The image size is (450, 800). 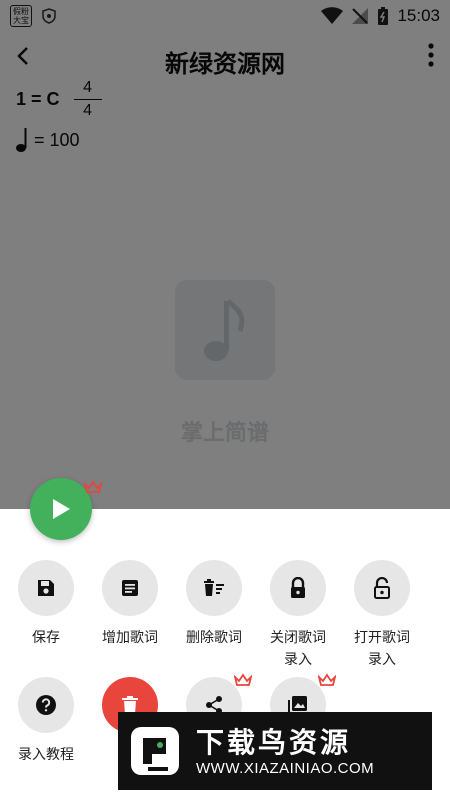 I want to click on delete-lyrics-label: 删除歌词, so click(x=214, y=637).